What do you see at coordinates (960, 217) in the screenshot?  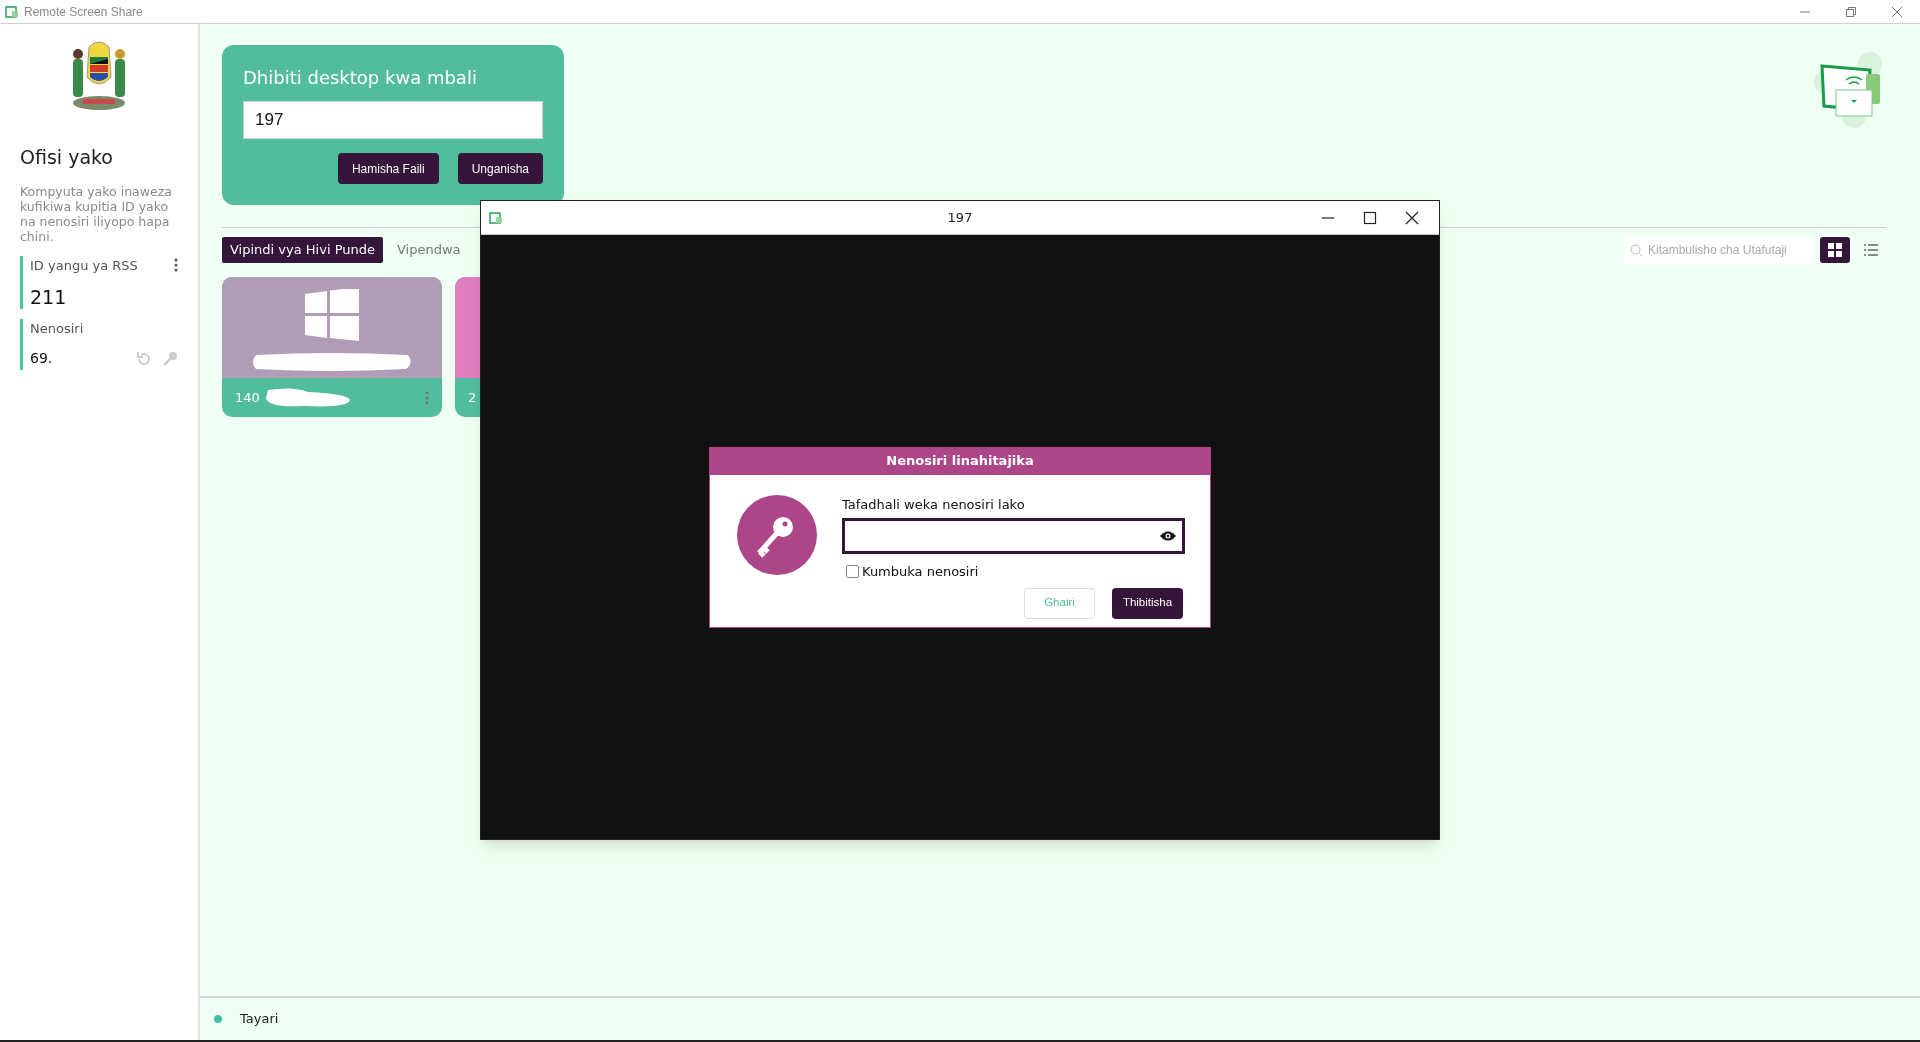 I see `window-title: 197` at bounding box center [960, 217].